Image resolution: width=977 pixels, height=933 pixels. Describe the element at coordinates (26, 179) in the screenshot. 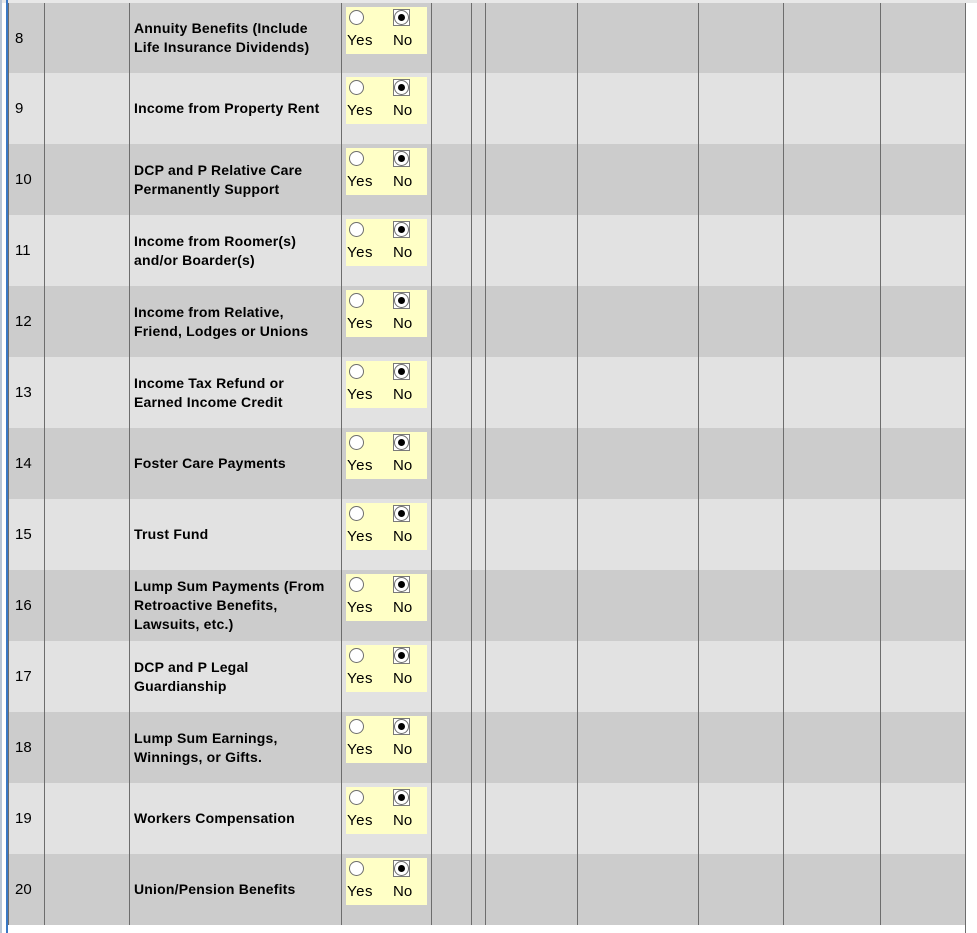

I see `row-number: 10` at that location.